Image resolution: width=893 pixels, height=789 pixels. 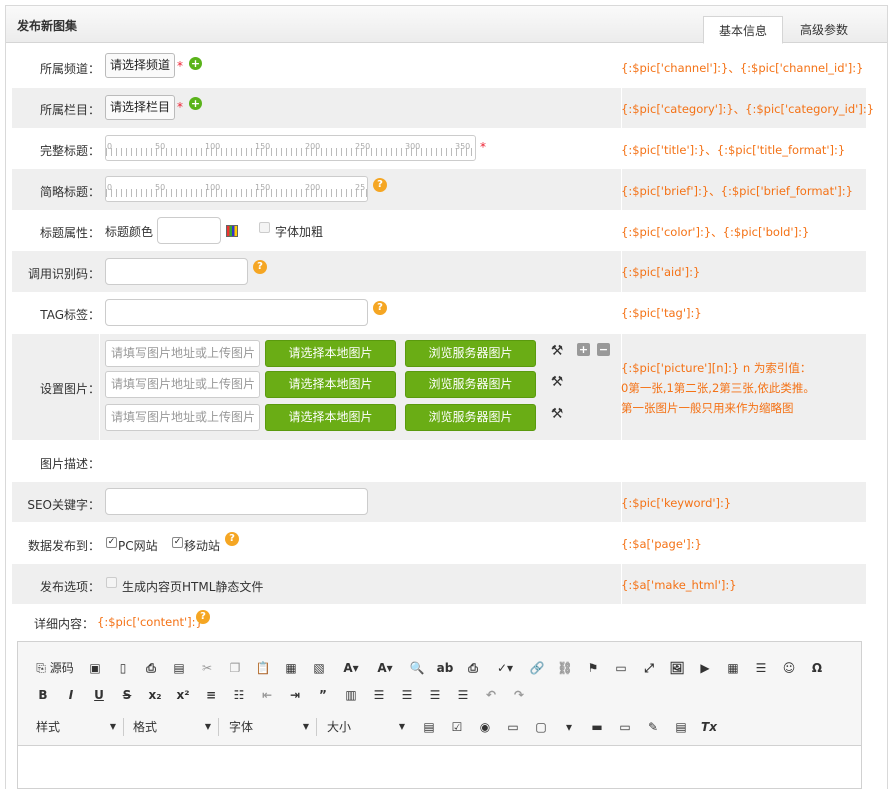 I want to click on mobile-checkbox: ✓, so click(x=177, y=542).